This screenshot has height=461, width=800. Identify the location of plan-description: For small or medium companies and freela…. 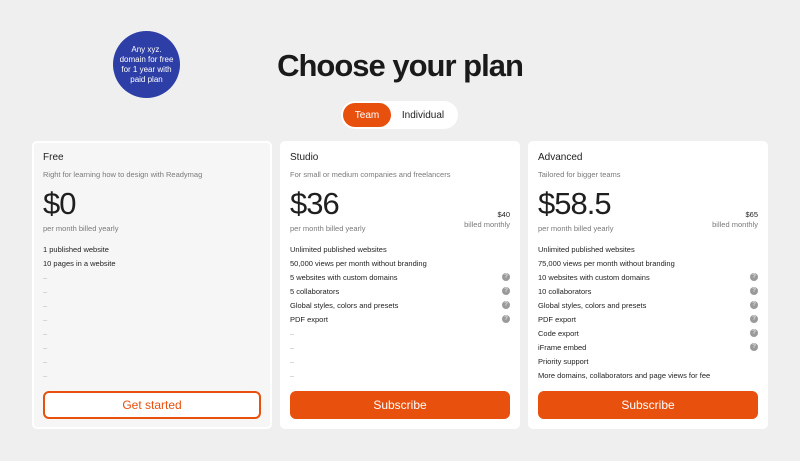
(370, 174).